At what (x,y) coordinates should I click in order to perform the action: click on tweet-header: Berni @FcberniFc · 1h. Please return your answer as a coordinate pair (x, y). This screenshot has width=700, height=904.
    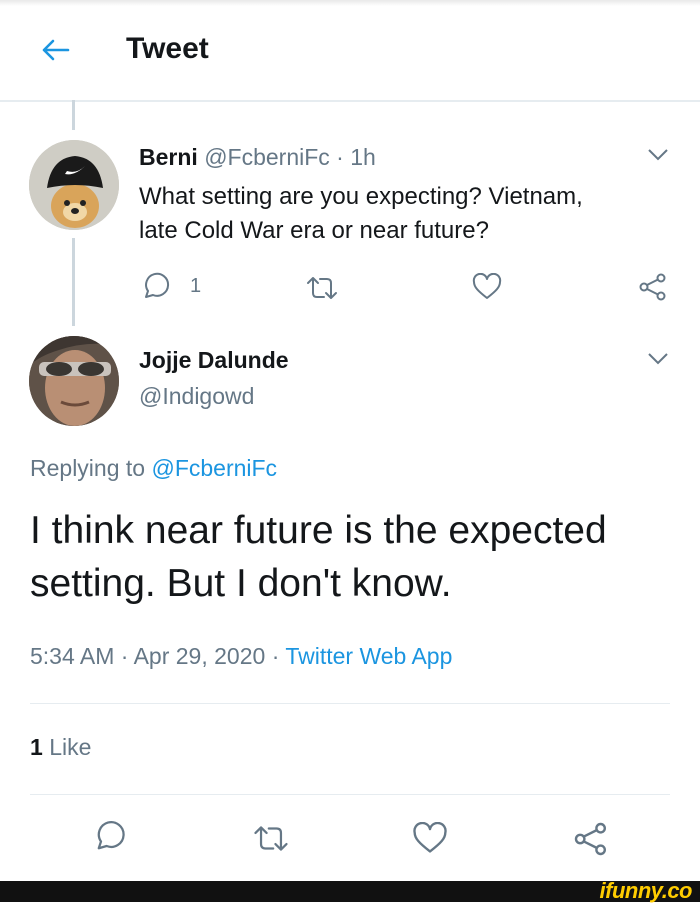
    Looking at the image, I should click on (257, 157).